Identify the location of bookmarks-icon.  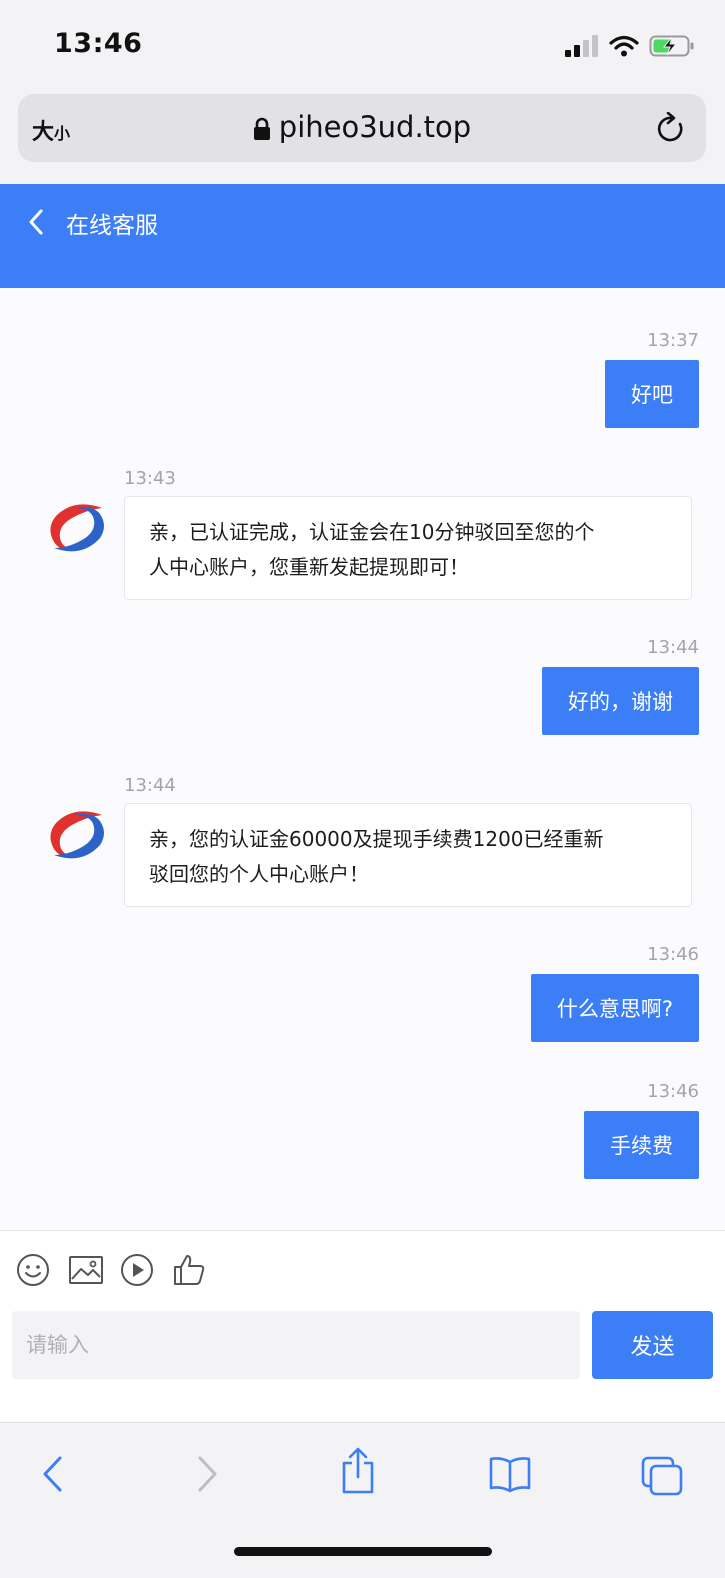
(510, 1474).